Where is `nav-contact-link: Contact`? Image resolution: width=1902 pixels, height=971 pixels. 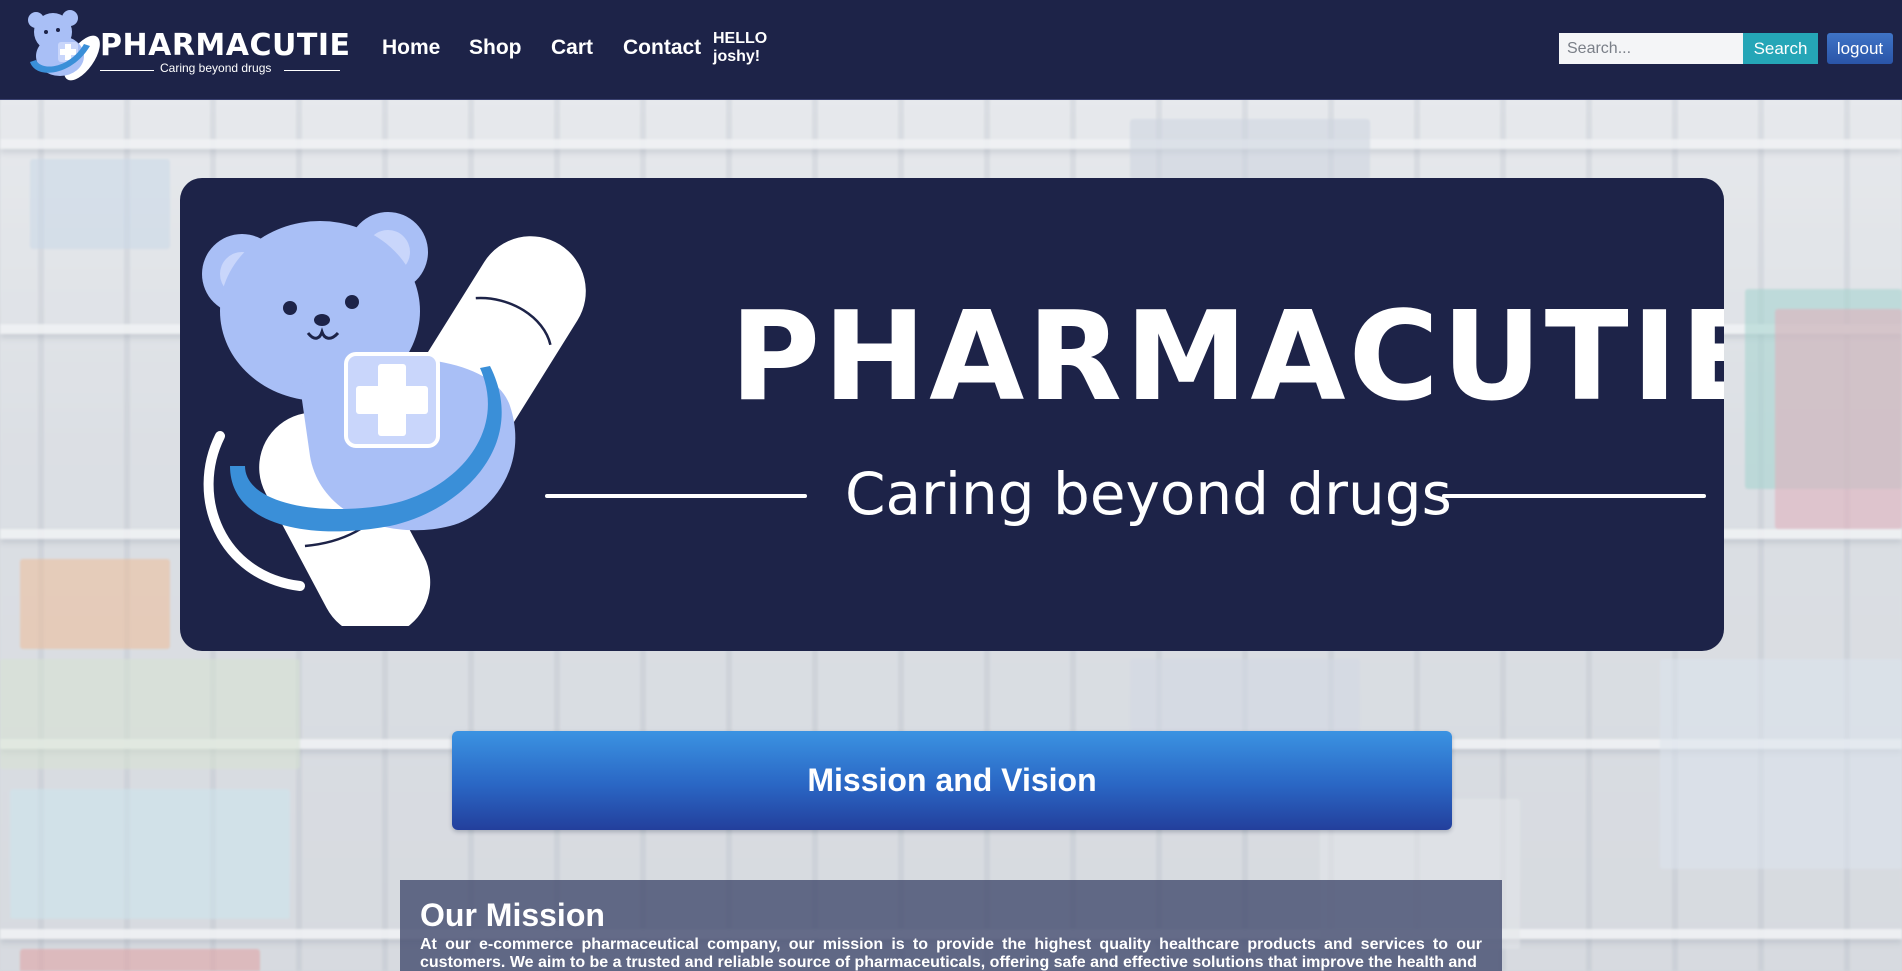
nav-contact-link: Contact is located at coordinates (662, 48).